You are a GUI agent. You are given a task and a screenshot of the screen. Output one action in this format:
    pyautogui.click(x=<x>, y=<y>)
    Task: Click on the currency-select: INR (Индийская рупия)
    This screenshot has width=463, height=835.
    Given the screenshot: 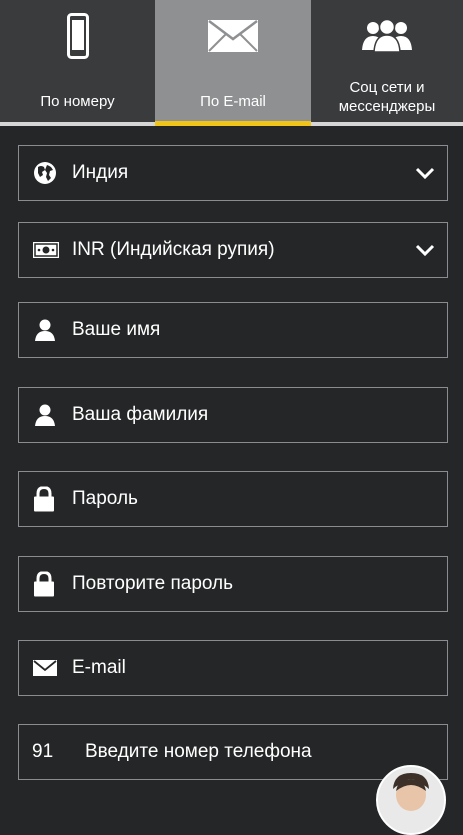 What is the action you would take?
    pyautogui.click(x=233, y=250)
    